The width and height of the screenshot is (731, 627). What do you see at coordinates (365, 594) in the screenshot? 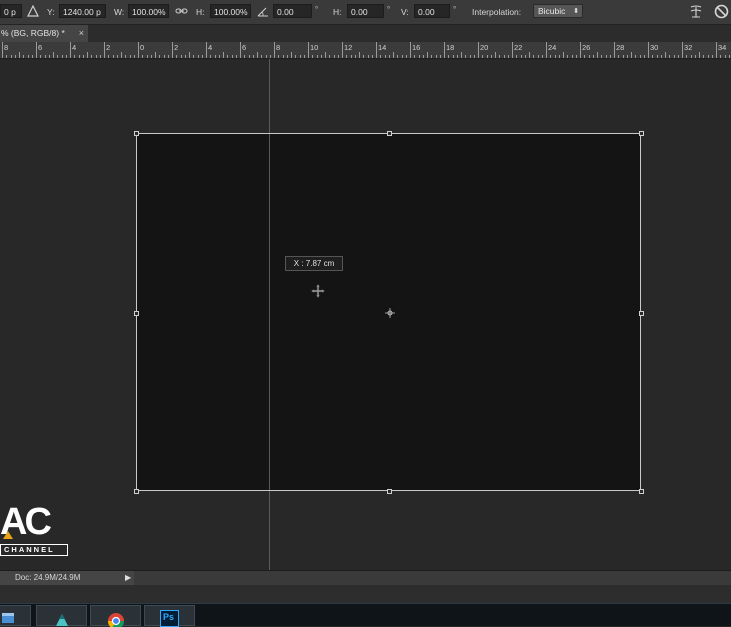
I see `timeline-panel-area` at bounding box center [365, 594].